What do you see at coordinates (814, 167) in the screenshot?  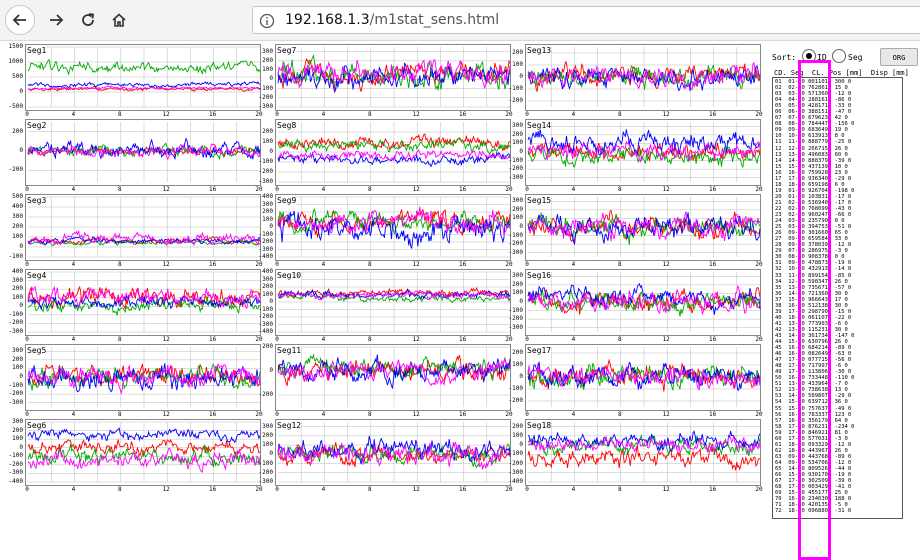 I see `table-row: 15 15- 0 437139 10 0` at bounding box center [814, 167].